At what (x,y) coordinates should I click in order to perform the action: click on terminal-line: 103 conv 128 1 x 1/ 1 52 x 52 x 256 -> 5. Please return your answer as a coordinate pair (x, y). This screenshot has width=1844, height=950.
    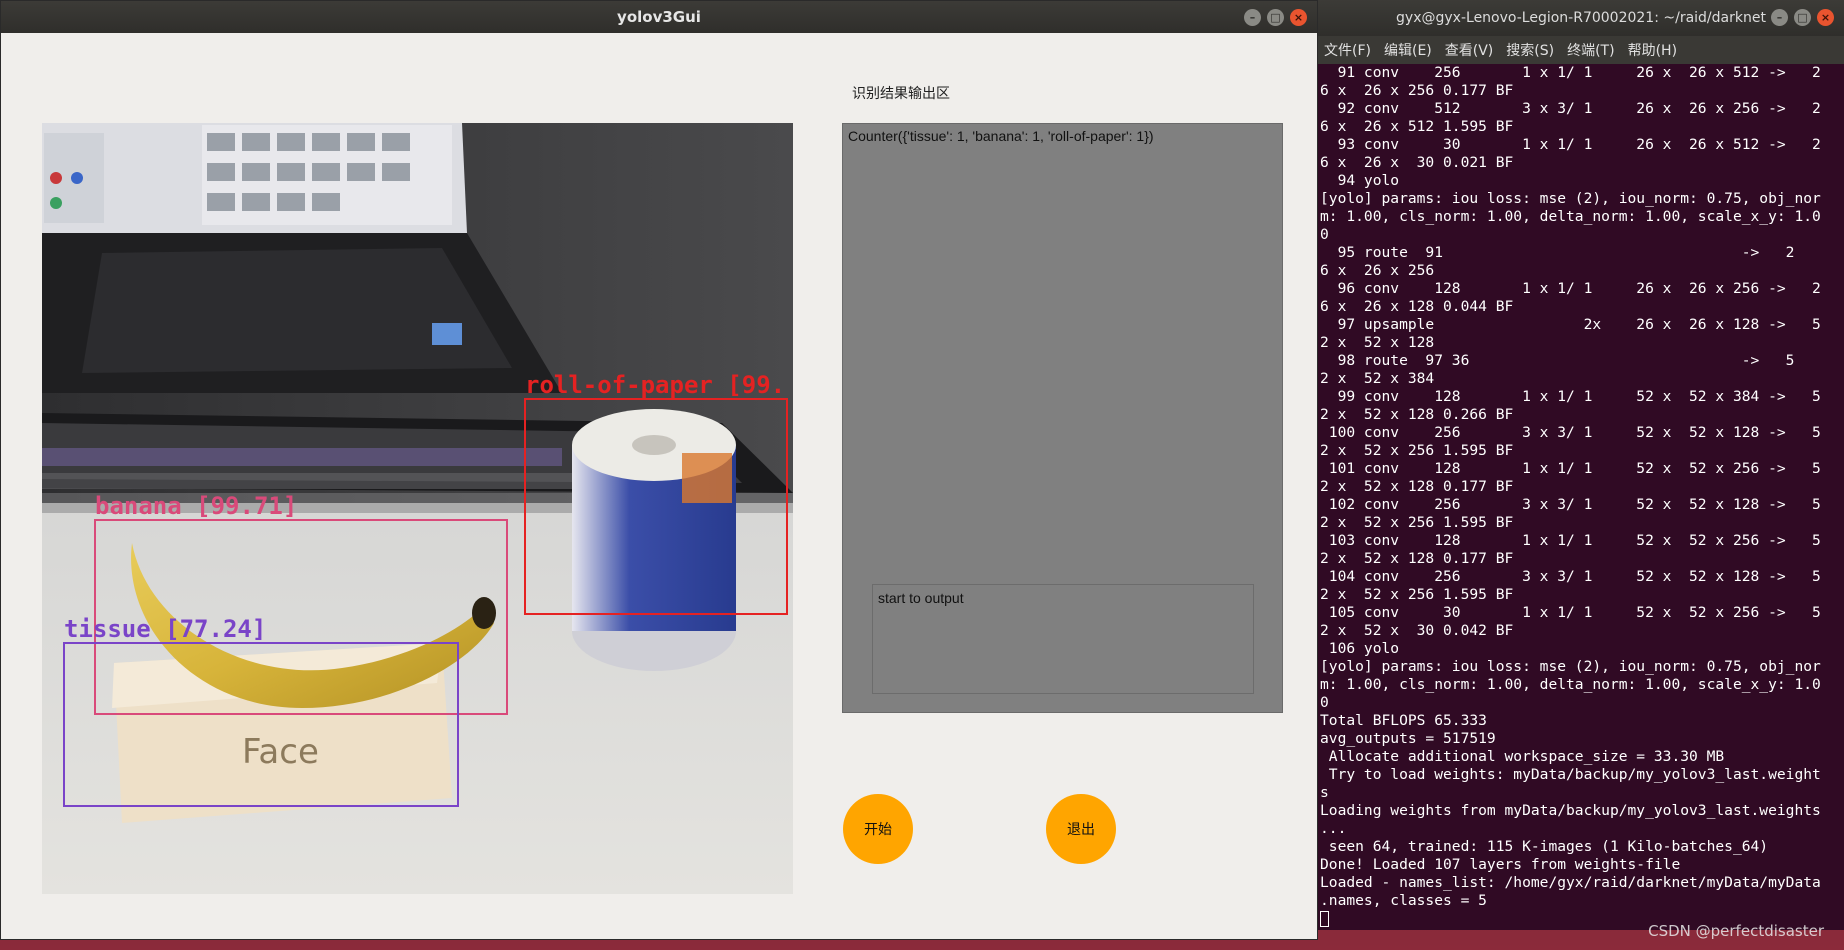
    Looking at the image, I should click on (1570, 540).